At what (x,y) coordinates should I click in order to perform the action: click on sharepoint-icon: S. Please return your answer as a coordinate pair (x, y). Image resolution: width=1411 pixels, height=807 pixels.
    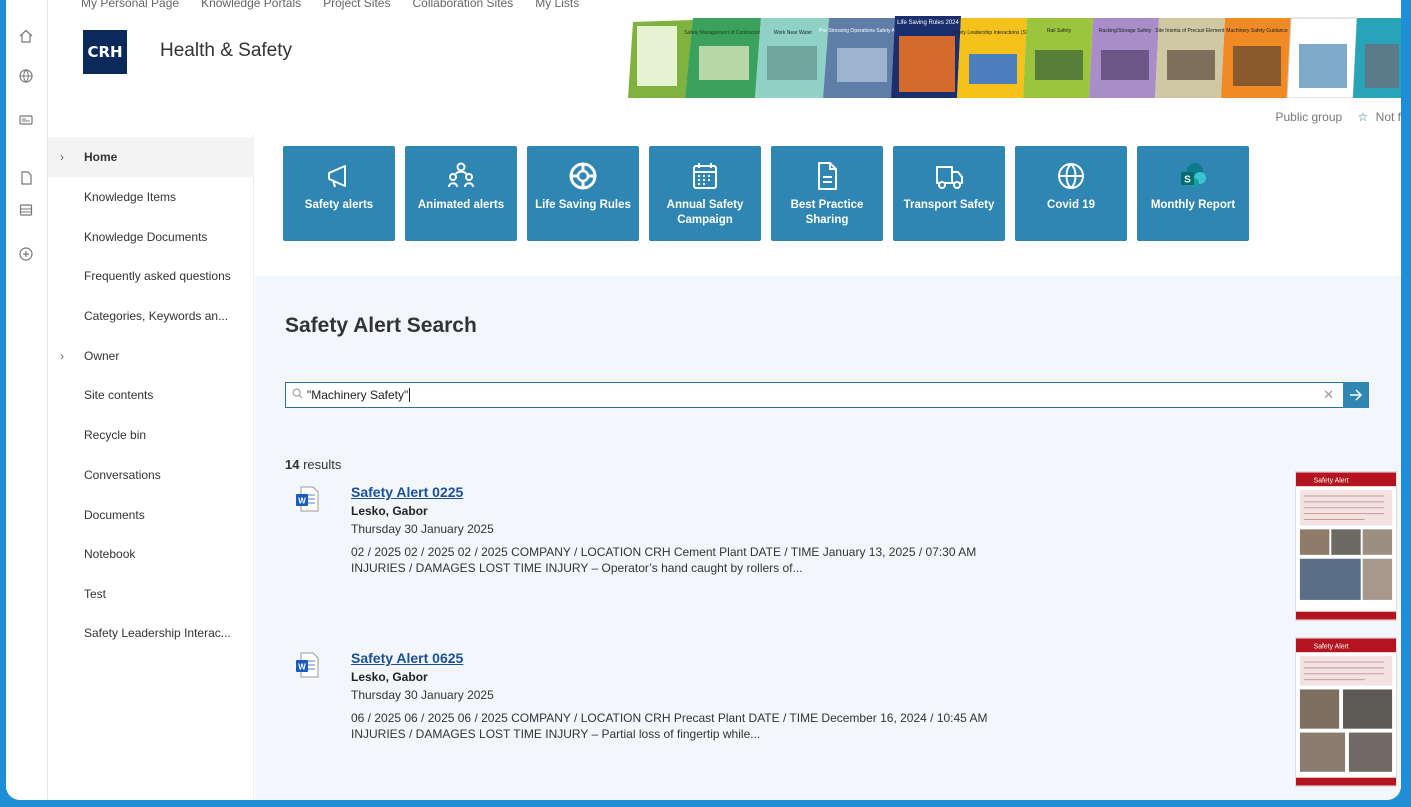
    Looking at the image, I should click on (1193, 175).